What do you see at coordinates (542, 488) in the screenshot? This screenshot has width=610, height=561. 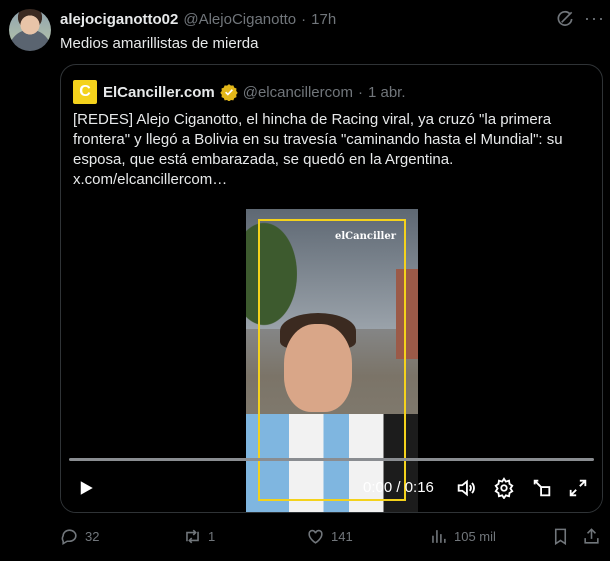 I see `picture-in-picture-icon` at bounding box center [542, 488].